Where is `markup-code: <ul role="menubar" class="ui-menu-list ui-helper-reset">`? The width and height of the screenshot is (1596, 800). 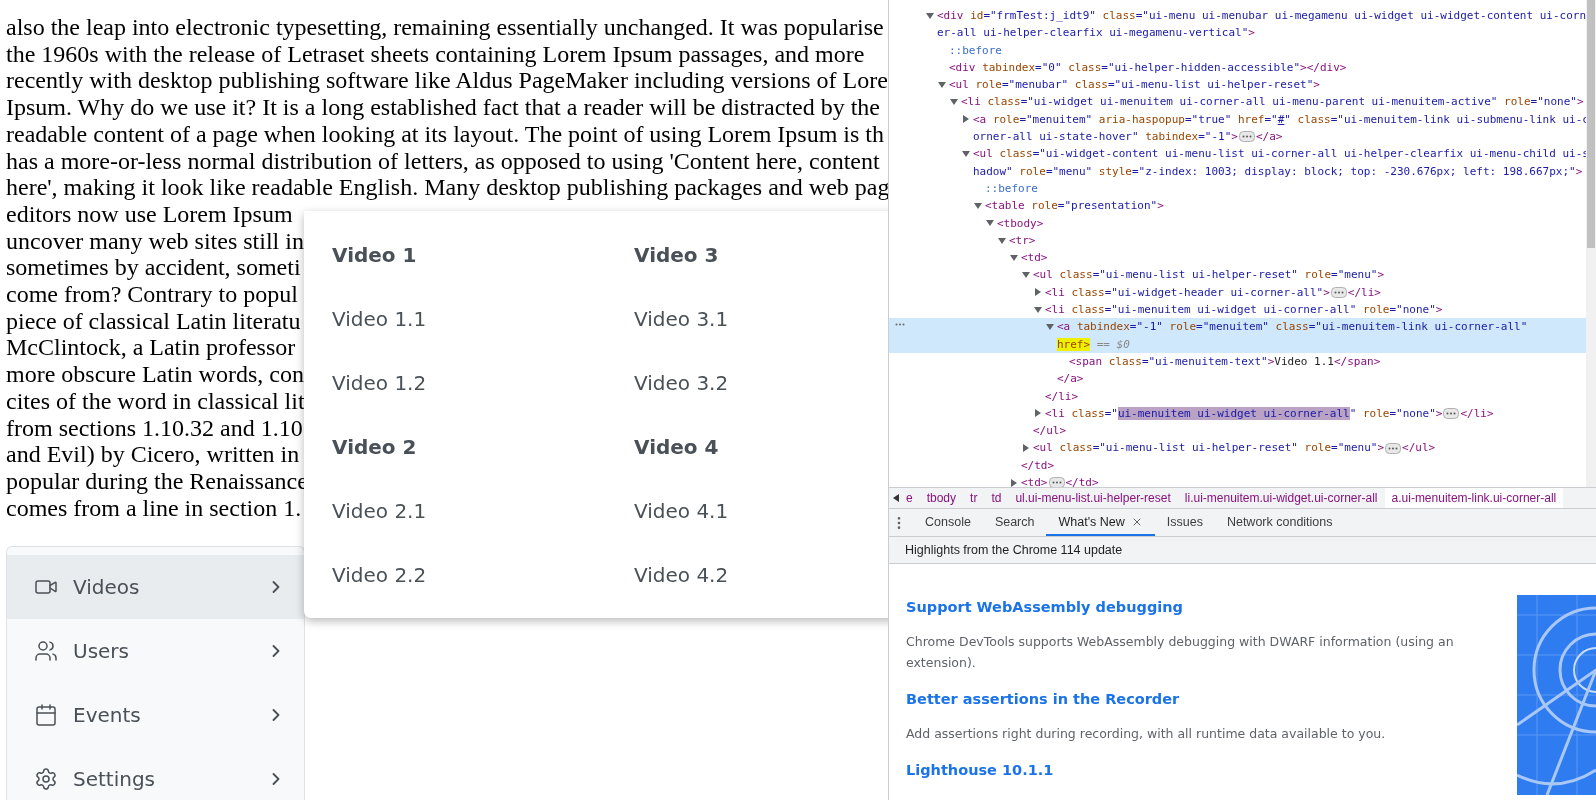
markup-code: <ul role="menubar" class="ui-menu-list ui-helper-reset"> is located at coordinates (1134, 85).